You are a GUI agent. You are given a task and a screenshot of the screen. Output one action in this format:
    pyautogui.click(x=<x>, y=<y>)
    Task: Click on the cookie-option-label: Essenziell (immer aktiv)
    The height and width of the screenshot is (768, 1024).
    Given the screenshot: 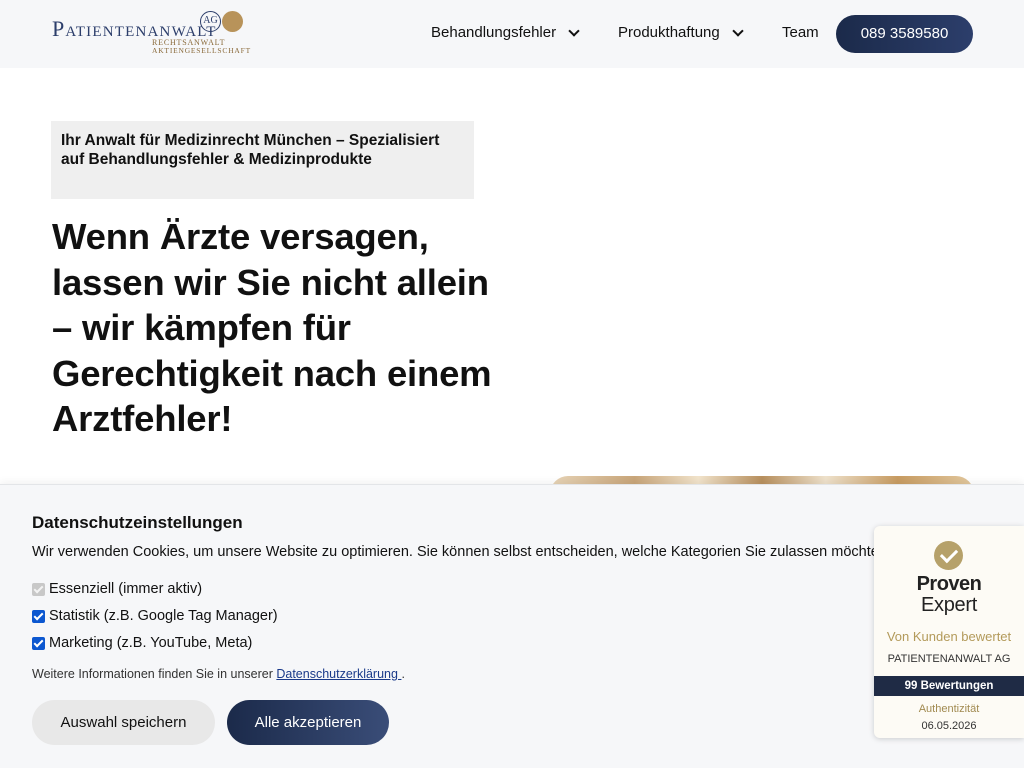 What is the action you would take?
    pyautogui.click(x=126, y=589)
    